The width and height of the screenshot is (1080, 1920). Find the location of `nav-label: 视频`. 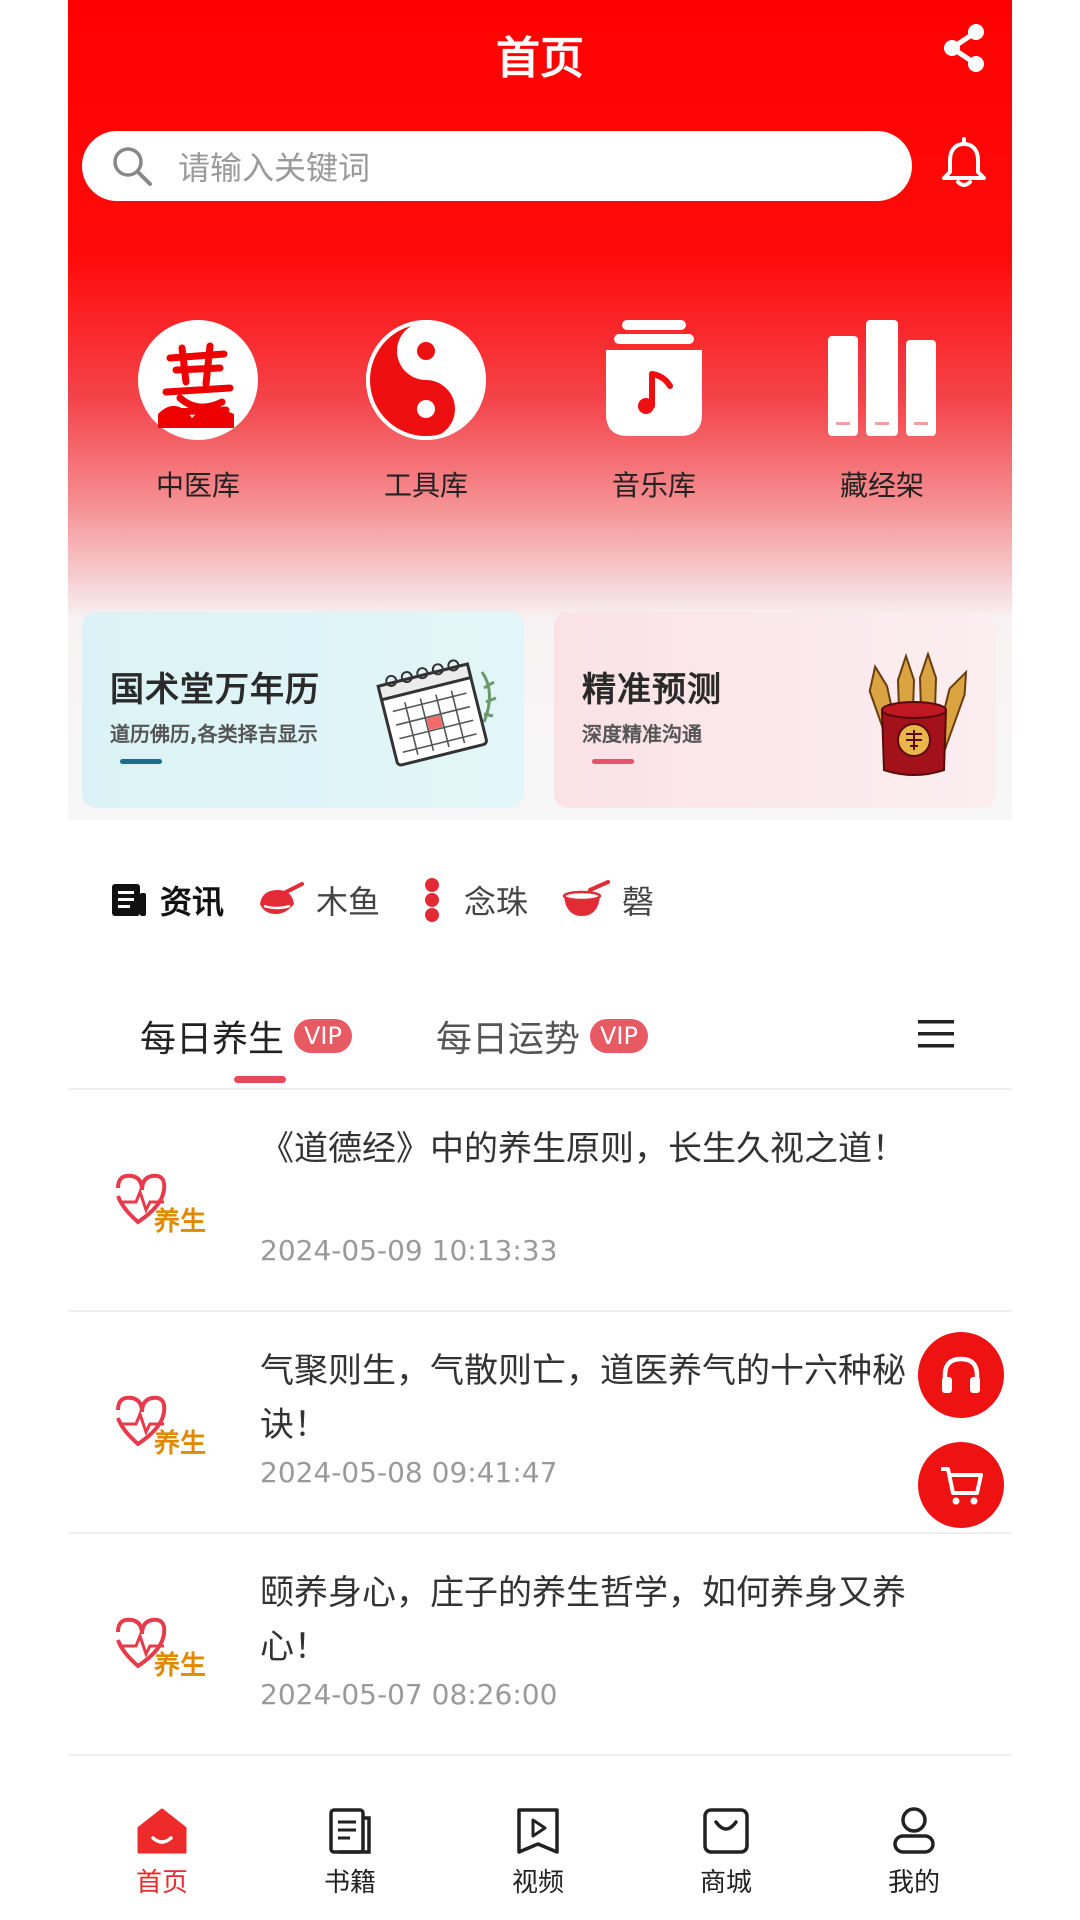

nav-label: 视频 is located at coordinates (537, 1883).